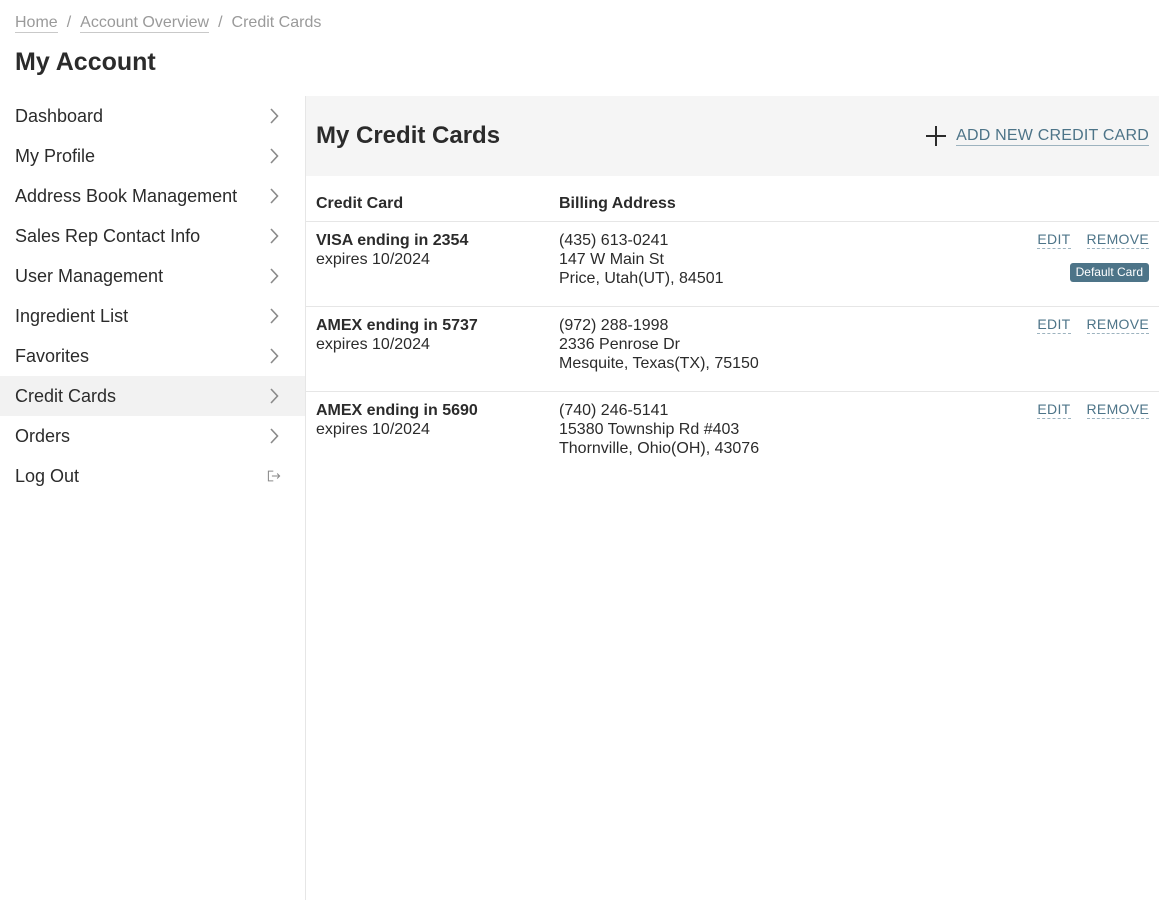  What do you see at coordinates (43, 435) in the screenshot?
I see `sidebar-item-label: Orders` at bounding box center [43, 435].